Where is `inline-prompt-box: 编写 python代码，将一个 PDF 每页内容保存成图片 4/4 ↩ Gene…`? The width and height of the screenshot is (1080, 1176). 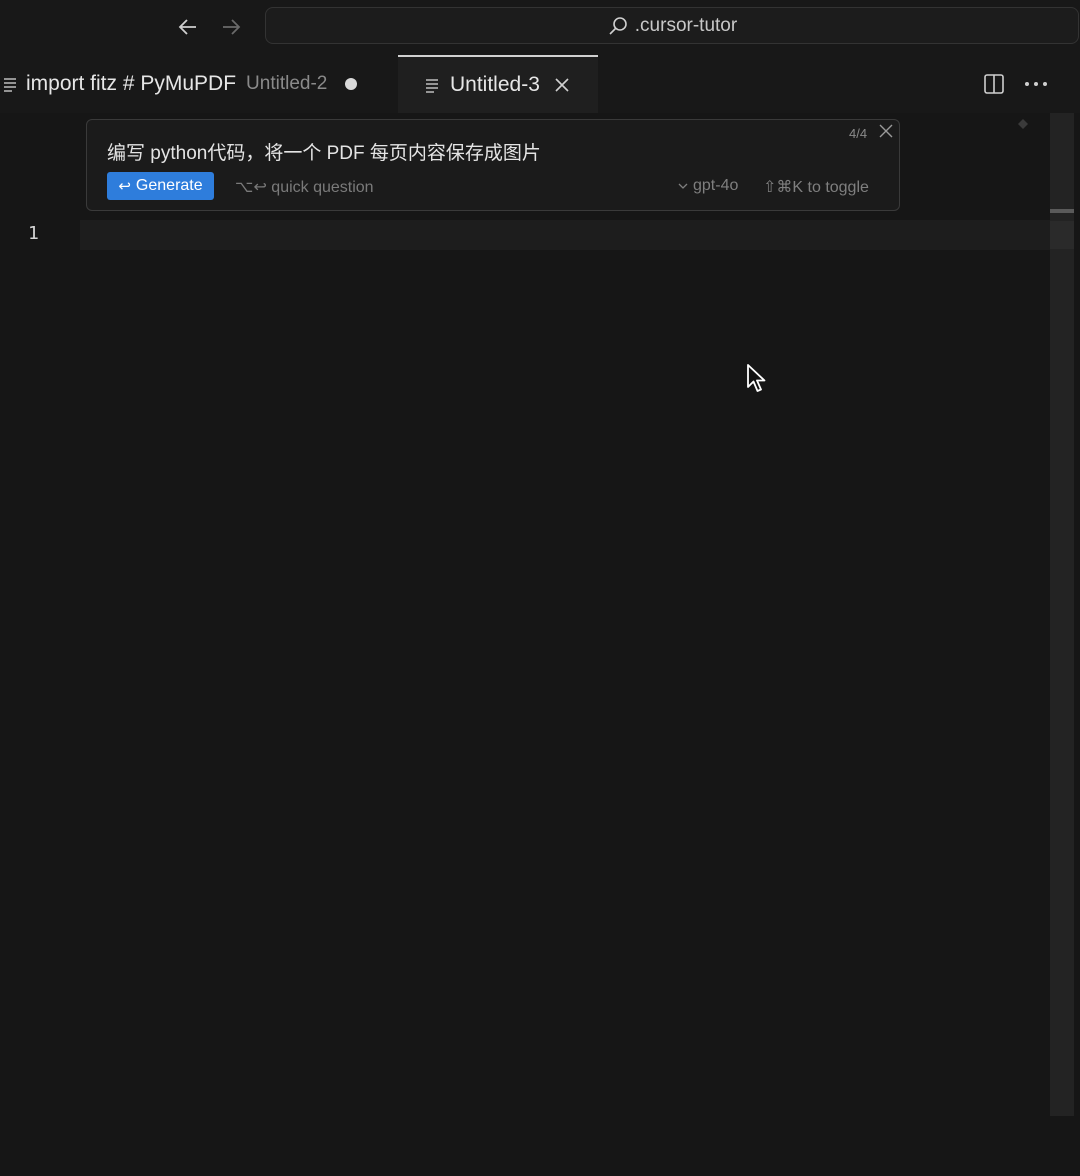 inline-prompt-box: 编写 python代码，将一个 PDF 每页内容保存成图片 4/4 ↩ Gene… is located at coordinates (493, 165).